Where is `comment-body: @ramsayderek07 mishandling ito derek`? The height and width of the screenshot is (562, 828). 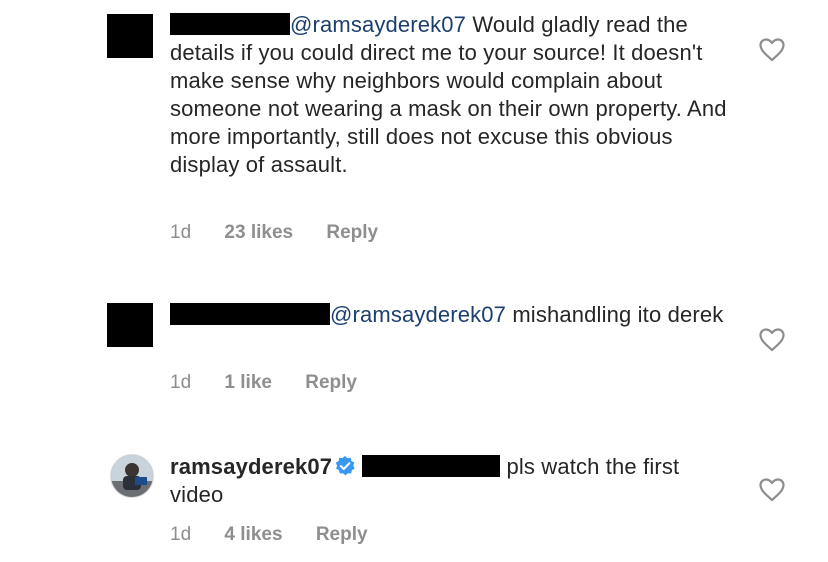 comment-body: @ramsayderek07 mishandling ito derek is located at coordinates (450, 315).